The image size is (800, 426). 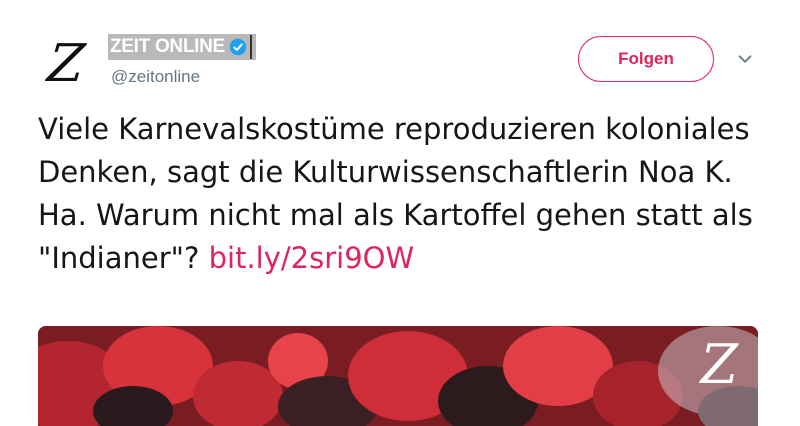 I want to click on verified-badge-icon, so click(x=238, y=47).